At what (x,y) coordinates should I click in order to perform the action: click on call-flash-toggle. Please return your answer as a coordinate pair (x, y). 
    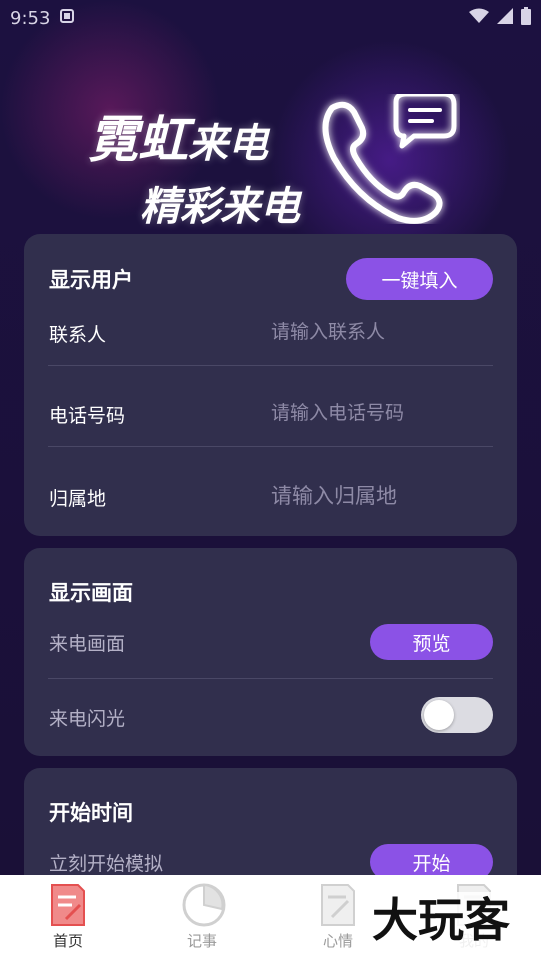
    Looking at the image, I should click on (457, 715).